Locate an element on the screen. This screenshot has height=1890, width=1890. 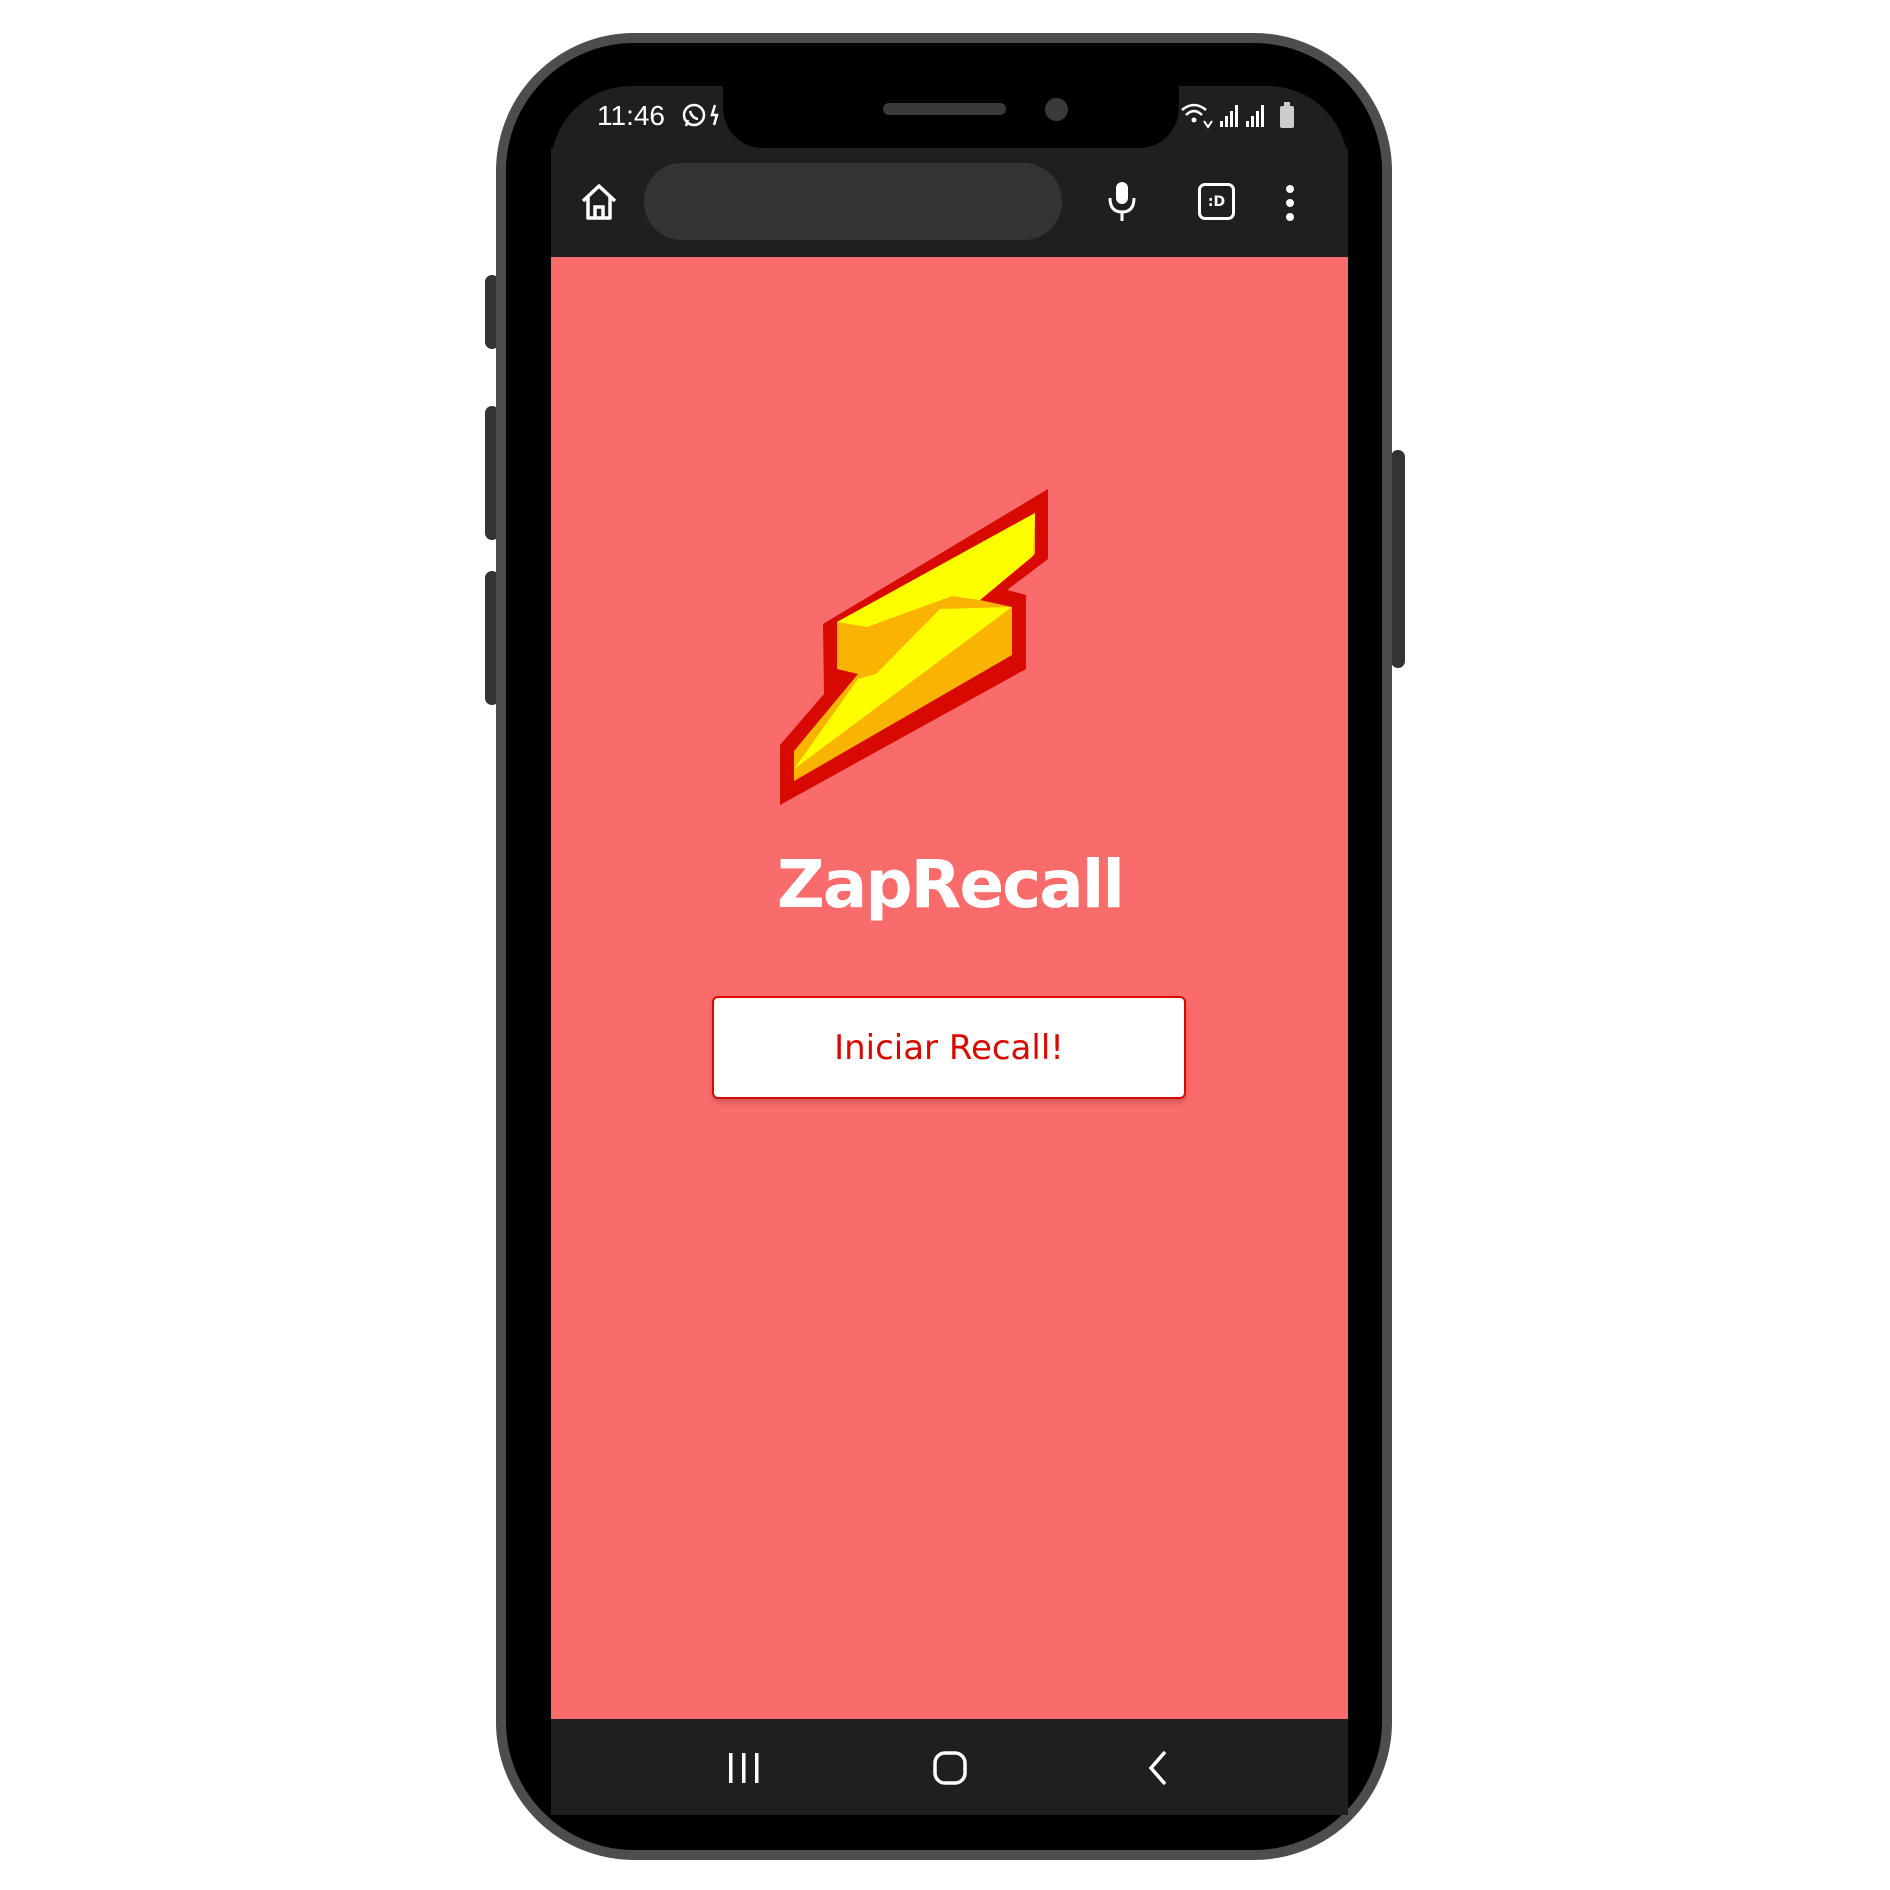
signal-icon is located at coordinates (1229, 116).